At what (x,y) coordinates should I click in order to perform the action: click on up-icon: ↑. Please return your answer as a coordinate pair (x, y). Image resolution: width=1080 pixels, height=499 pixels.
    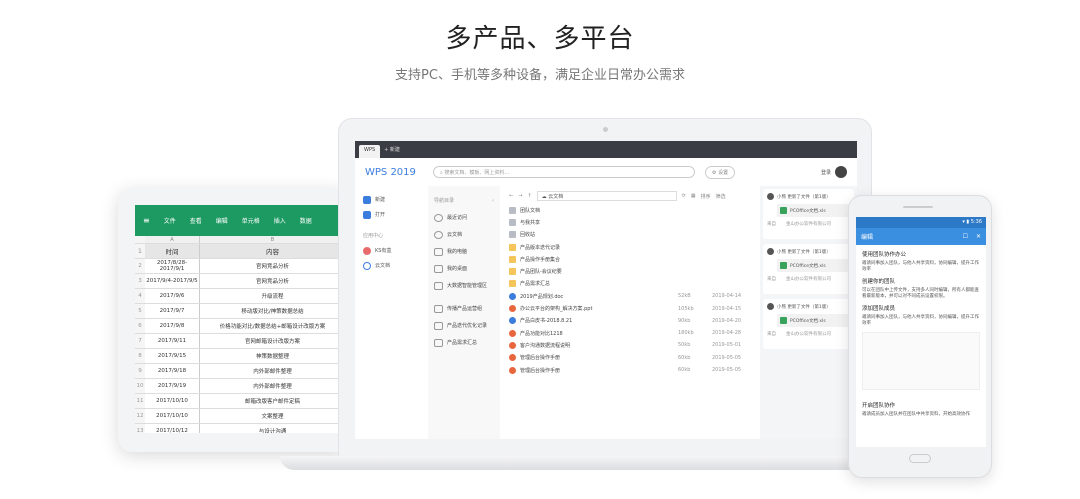
    Looking at the image, I should click on (529, 196).